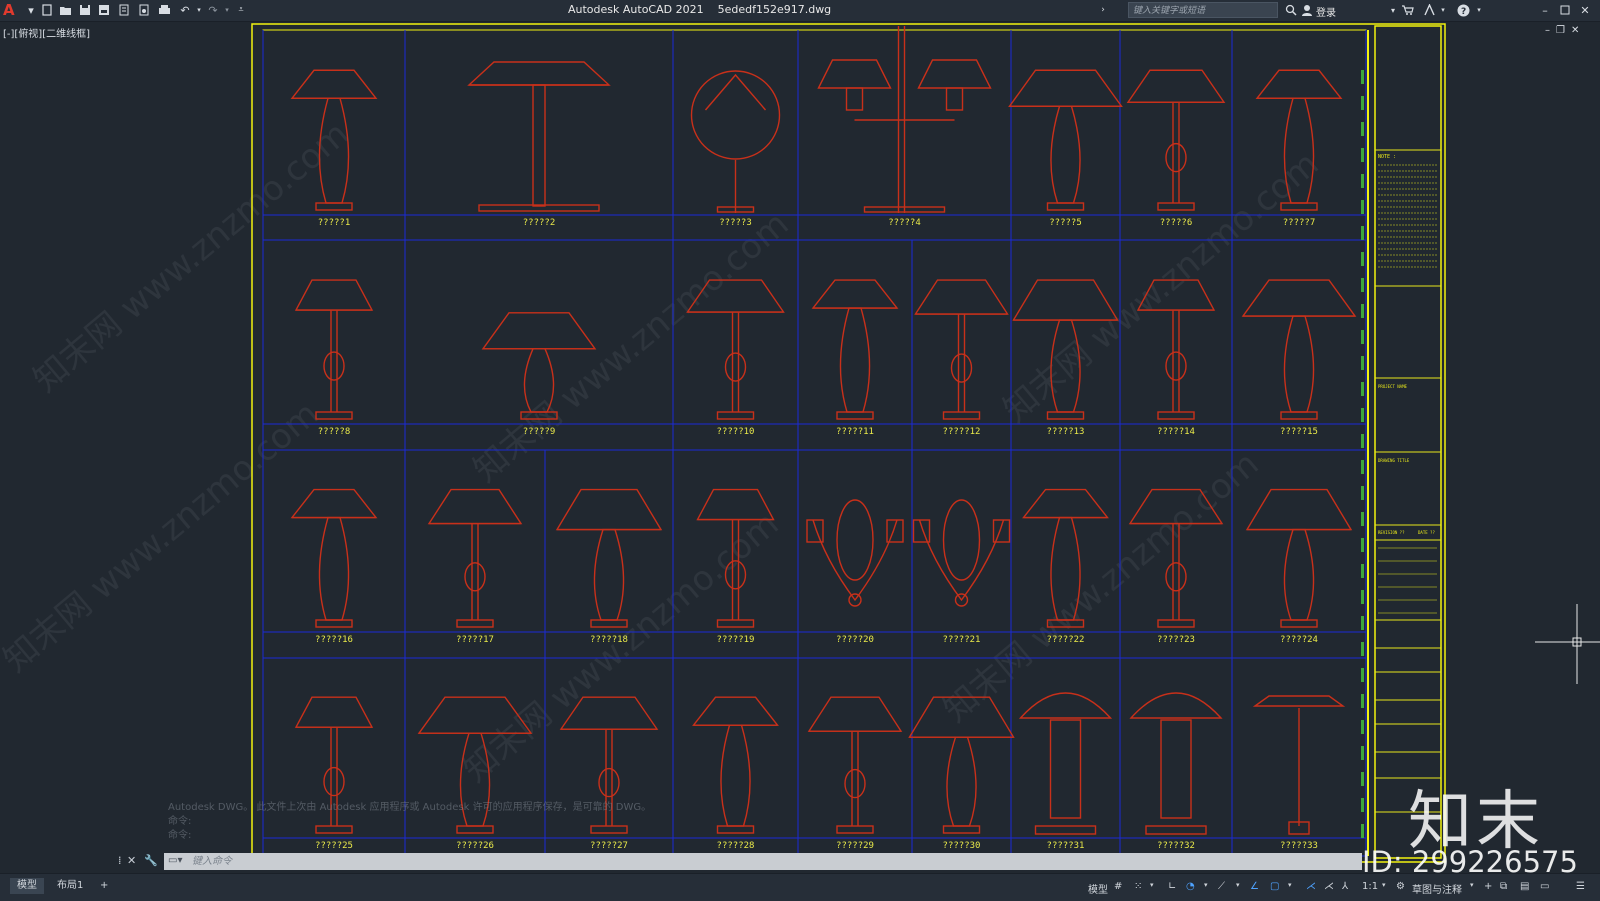 Image resolution: width=1600 pixels, height=901 pixels. What do you see at coordinates (609, 640) in the screenshot?
I see `cell-label: ?????18` at bounding box center [609, 640].